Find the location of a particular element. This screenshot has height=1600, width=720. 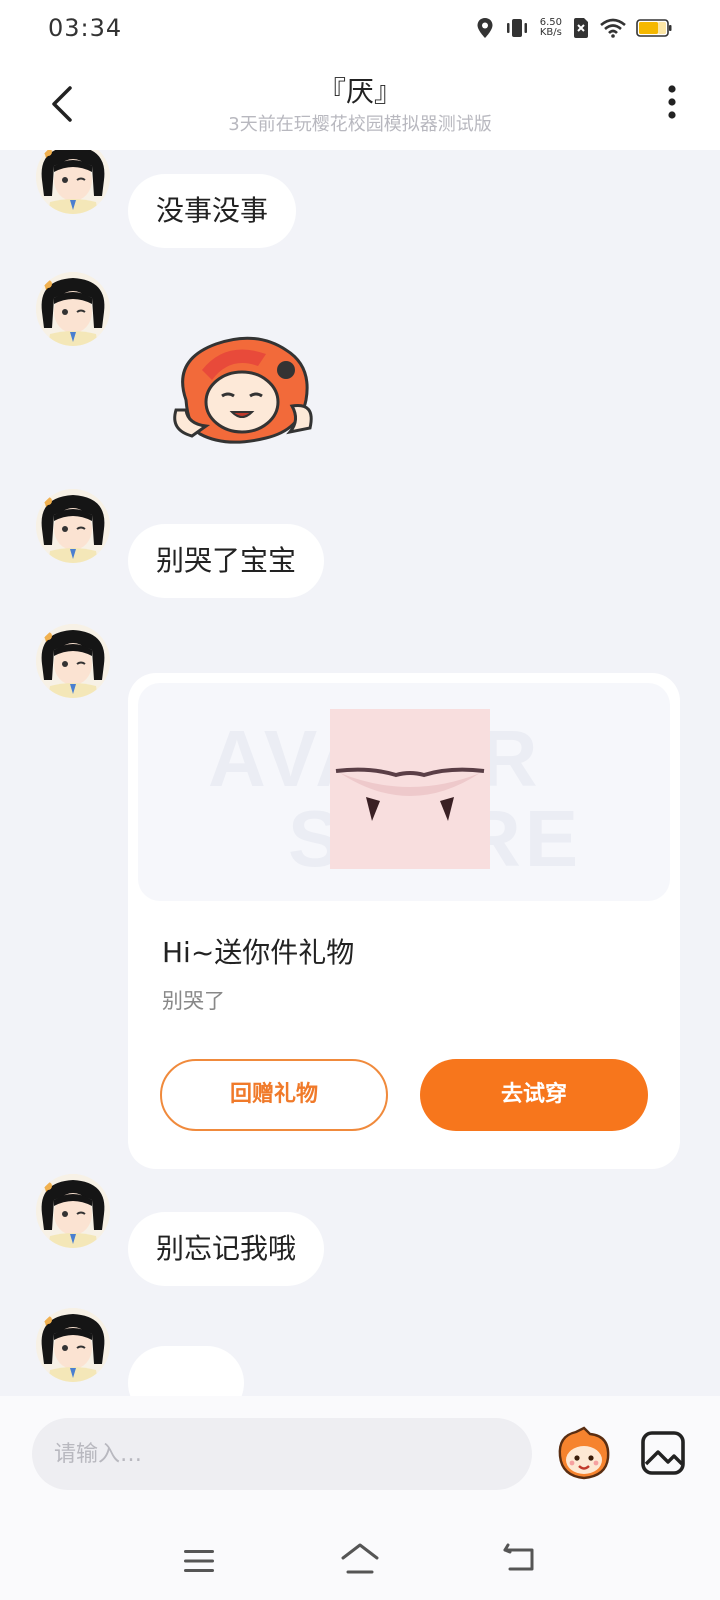

battery-icon is located at coordinates (654, 28).